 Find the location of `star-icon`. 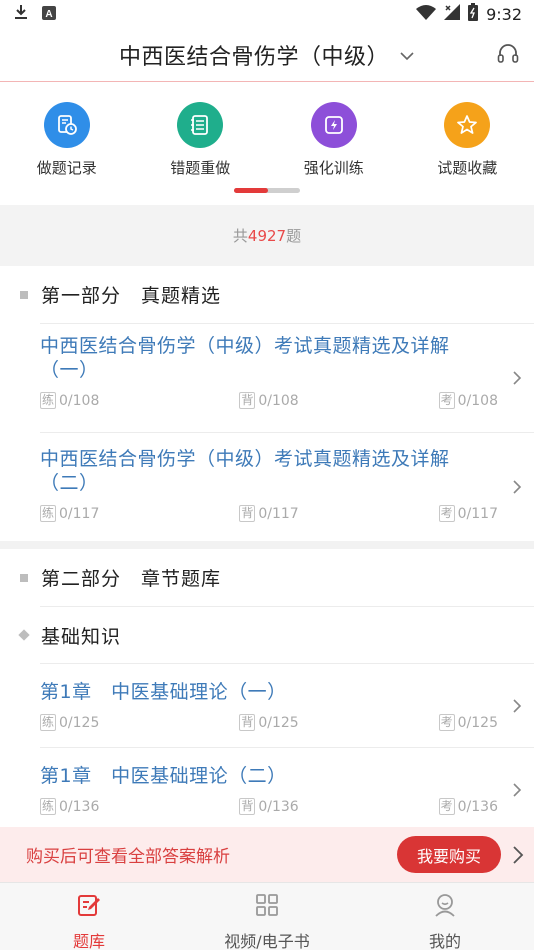

star-icon is located at coordinates (467, 125).